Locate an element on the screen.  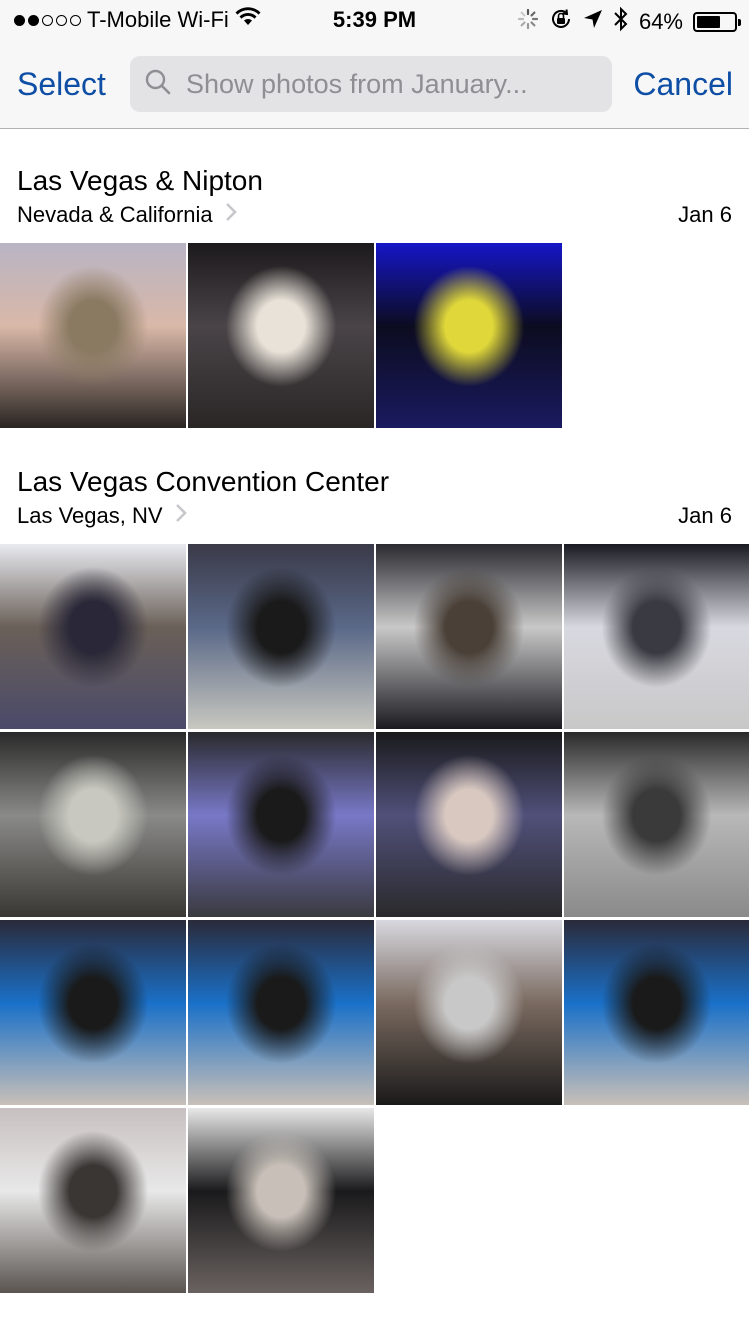
section-location-link: Las Vegas, NV is located at coordinates (102, 516).